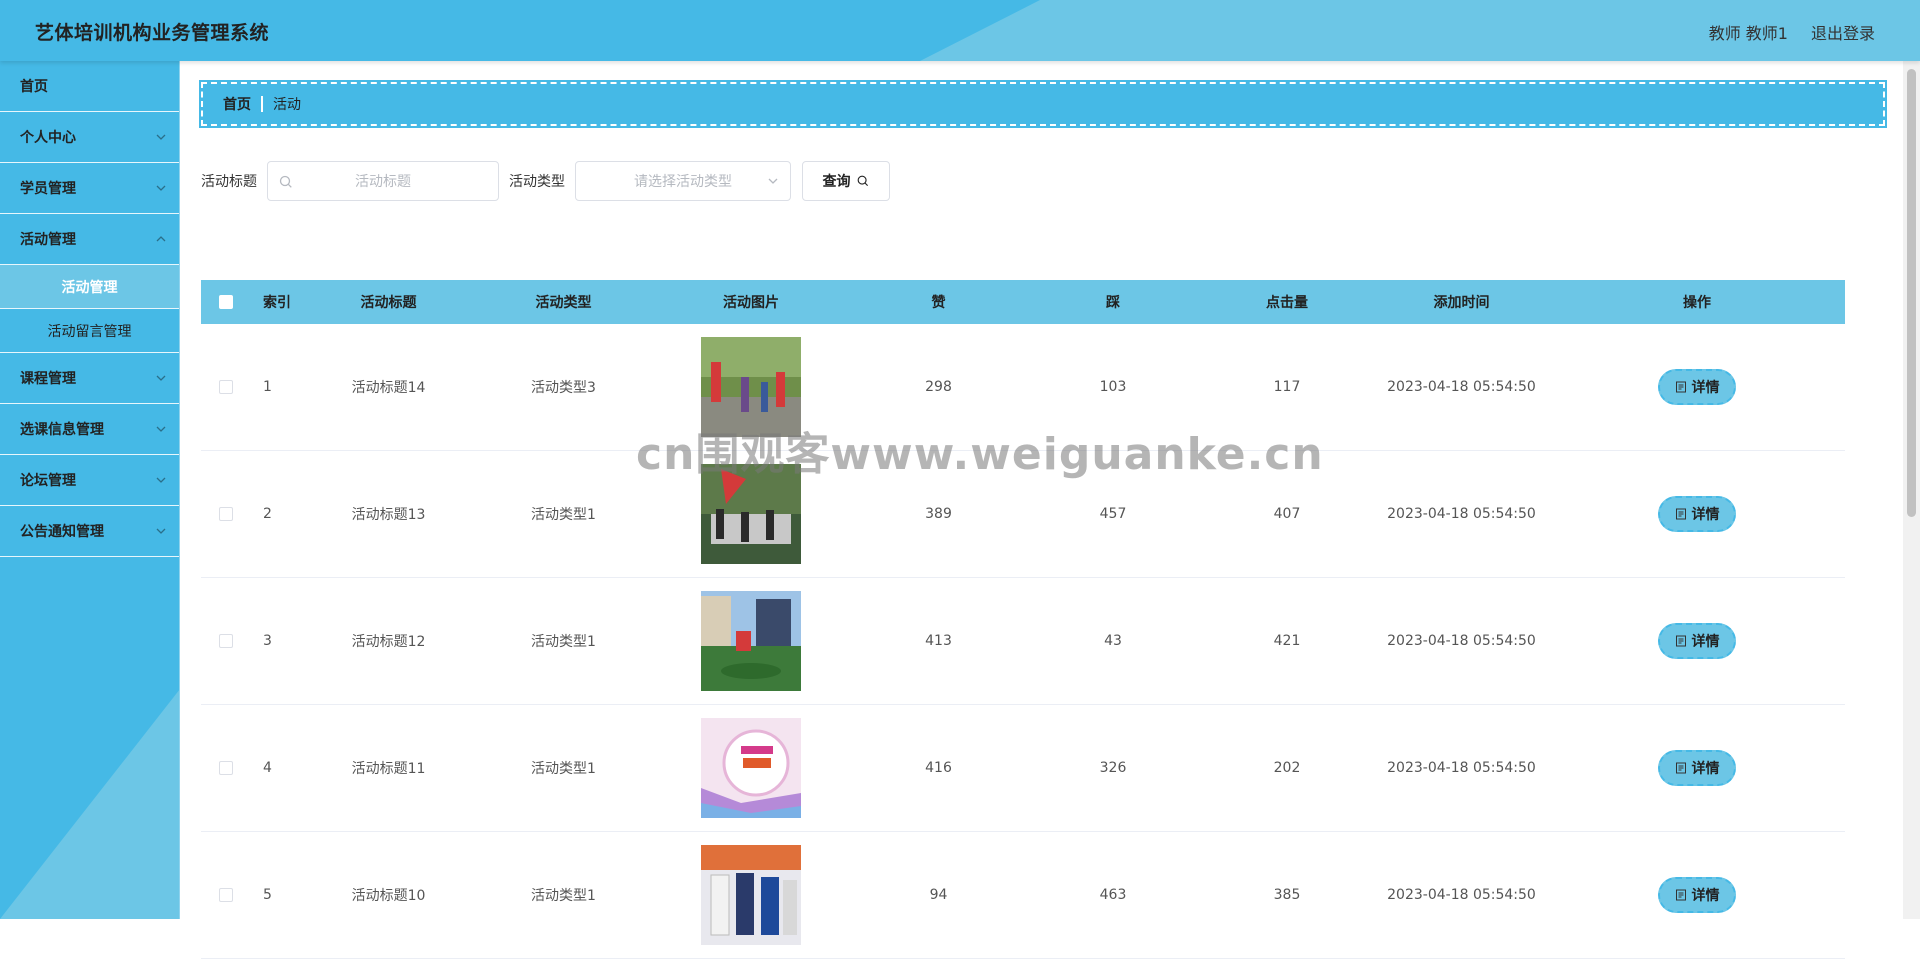  What do you see at coordinates (48, 481) in the screenshot?
I see `sidebar-item-label: 论坛管理` at bounding box center [48, 481].